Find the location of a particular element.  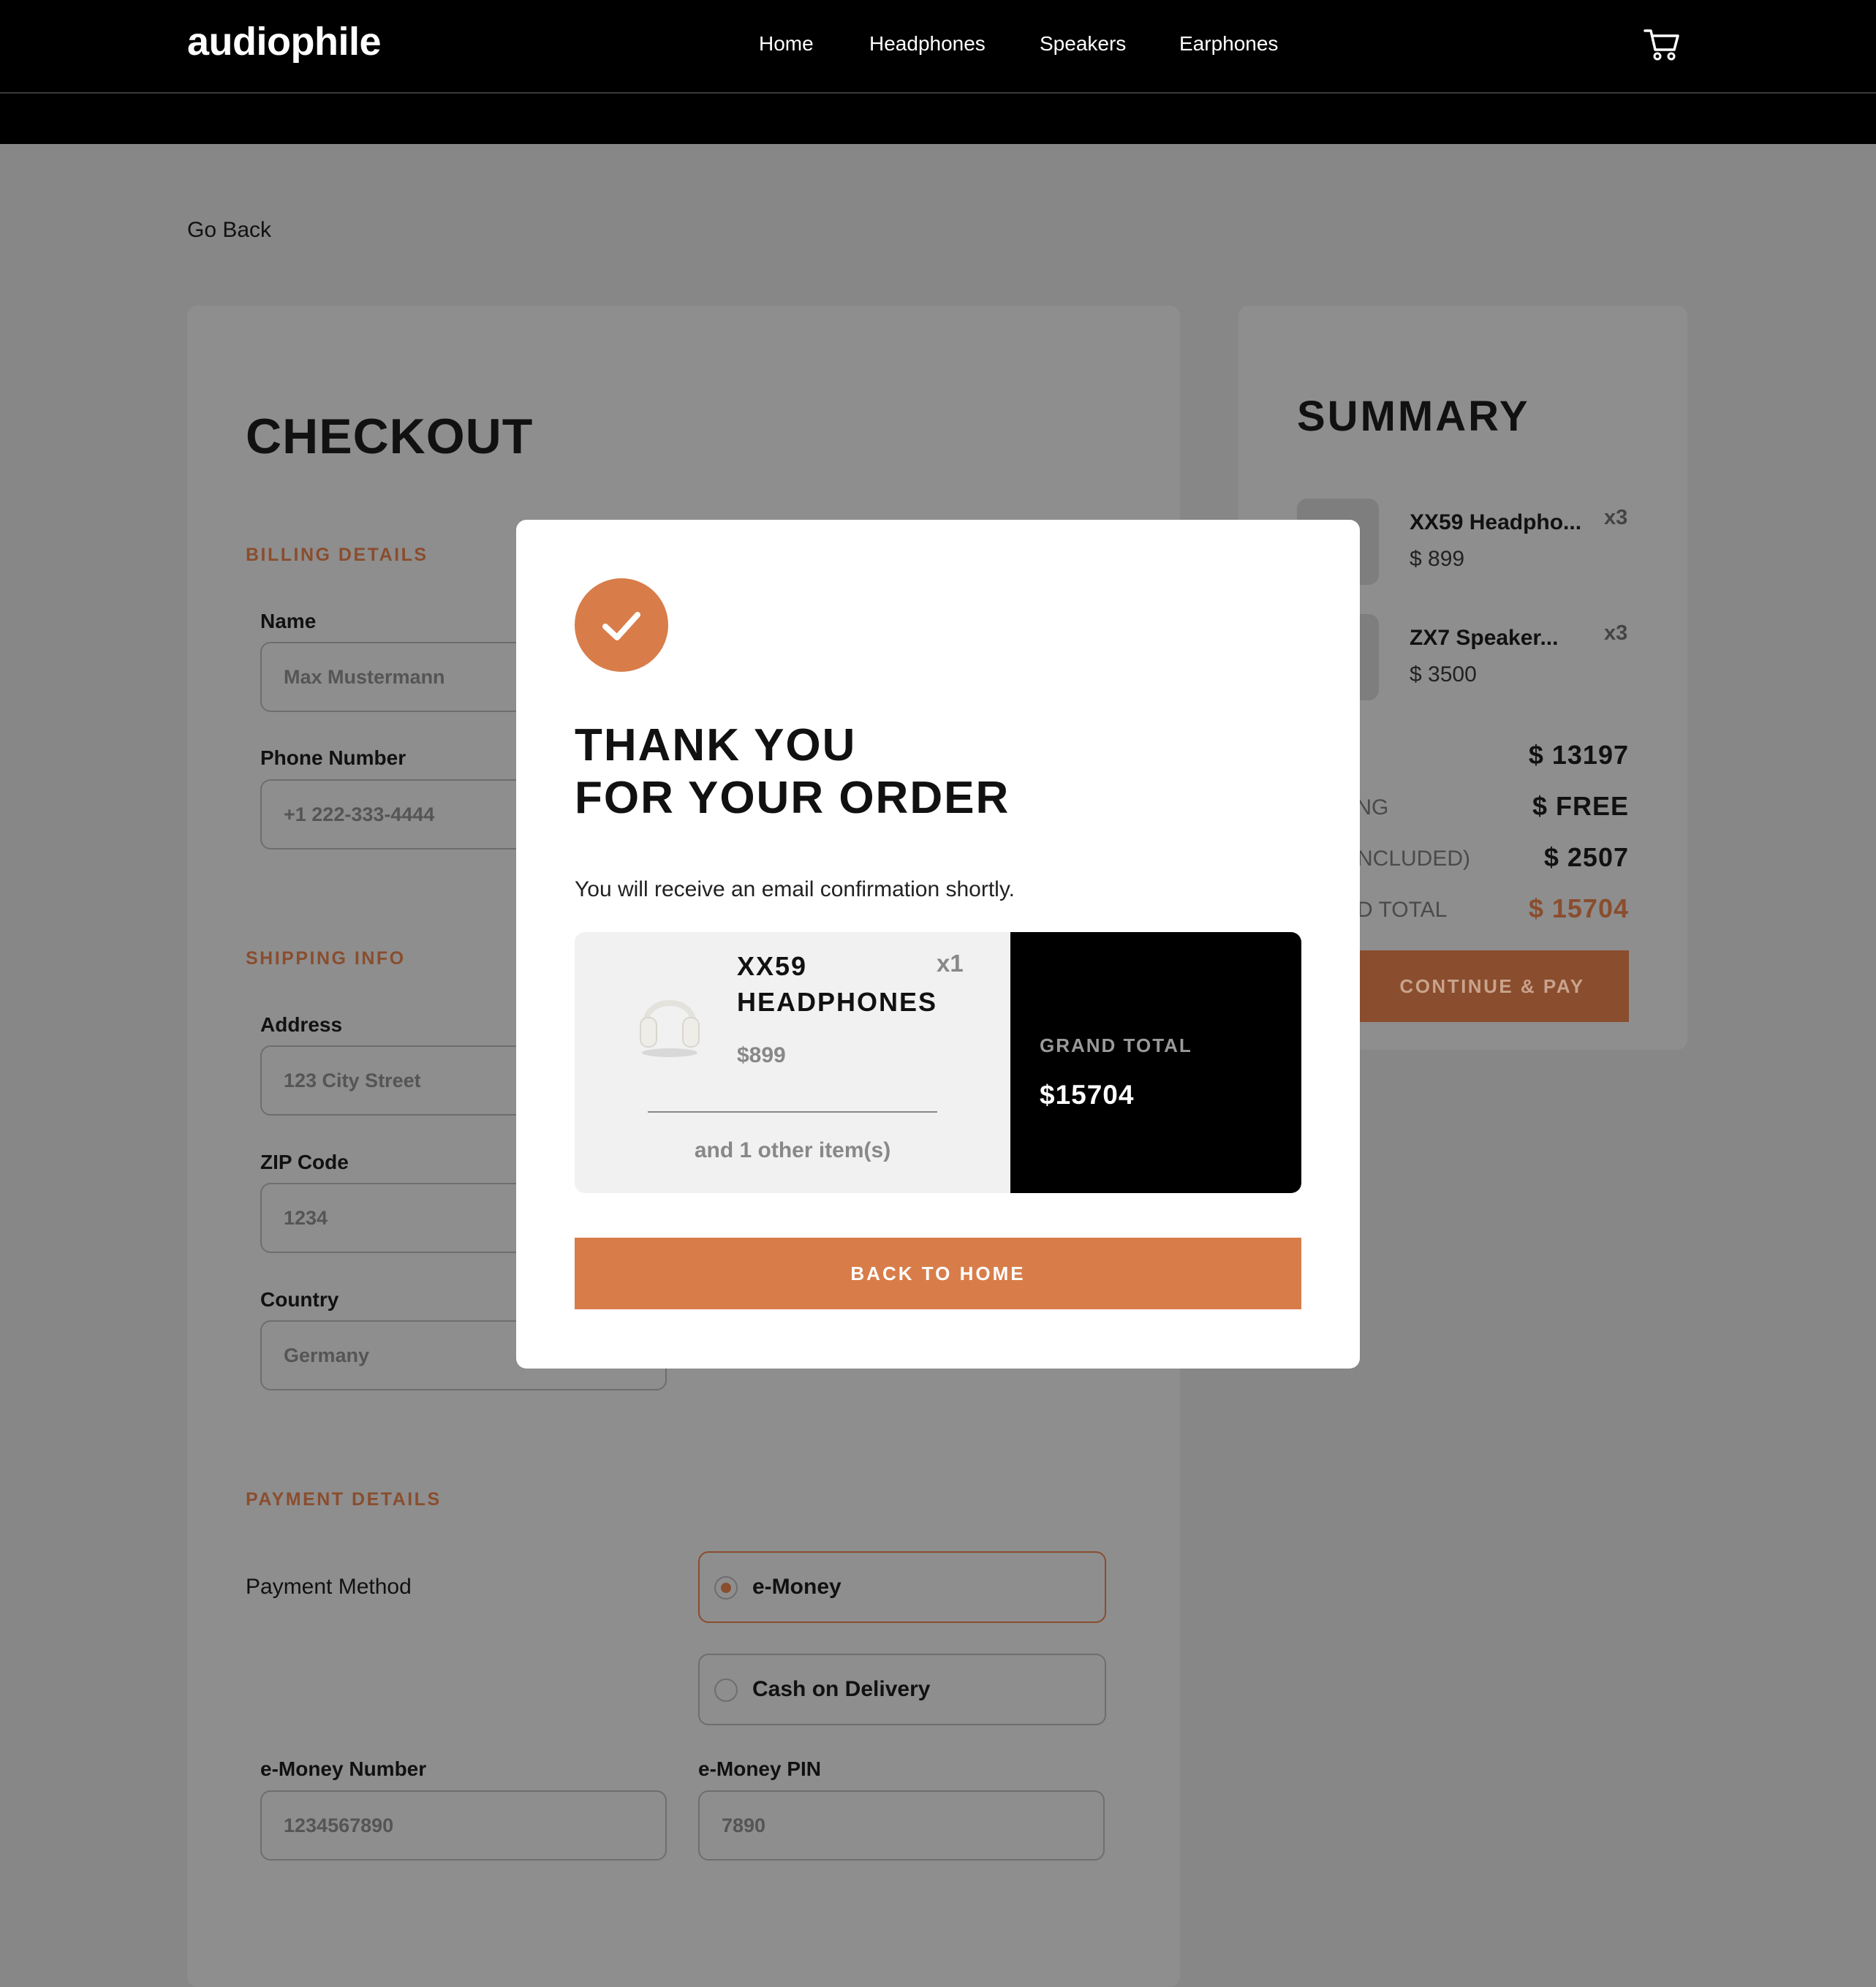

payment-section-title: PAYMENT DETAILS is located at coordinates (344, 1499).